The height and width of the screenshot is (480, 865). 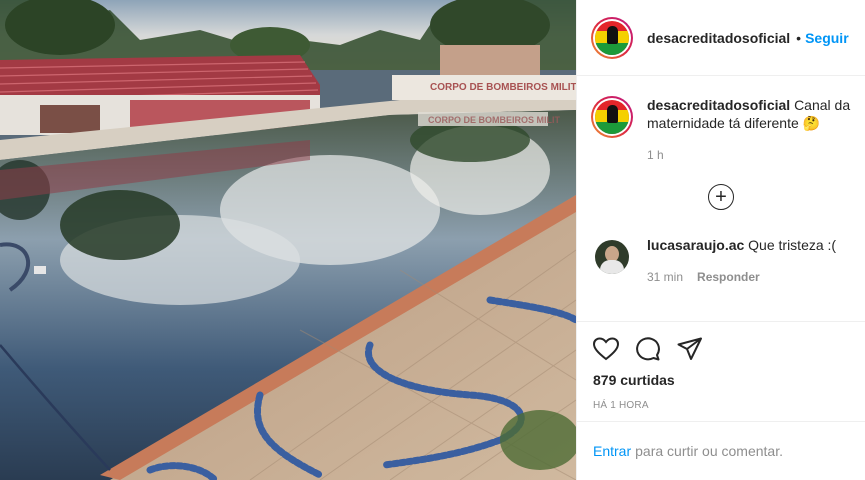 I want to click on sign-reflection: CORPO DE BOMBEIROS MILIT, so click(x=494, y=120).